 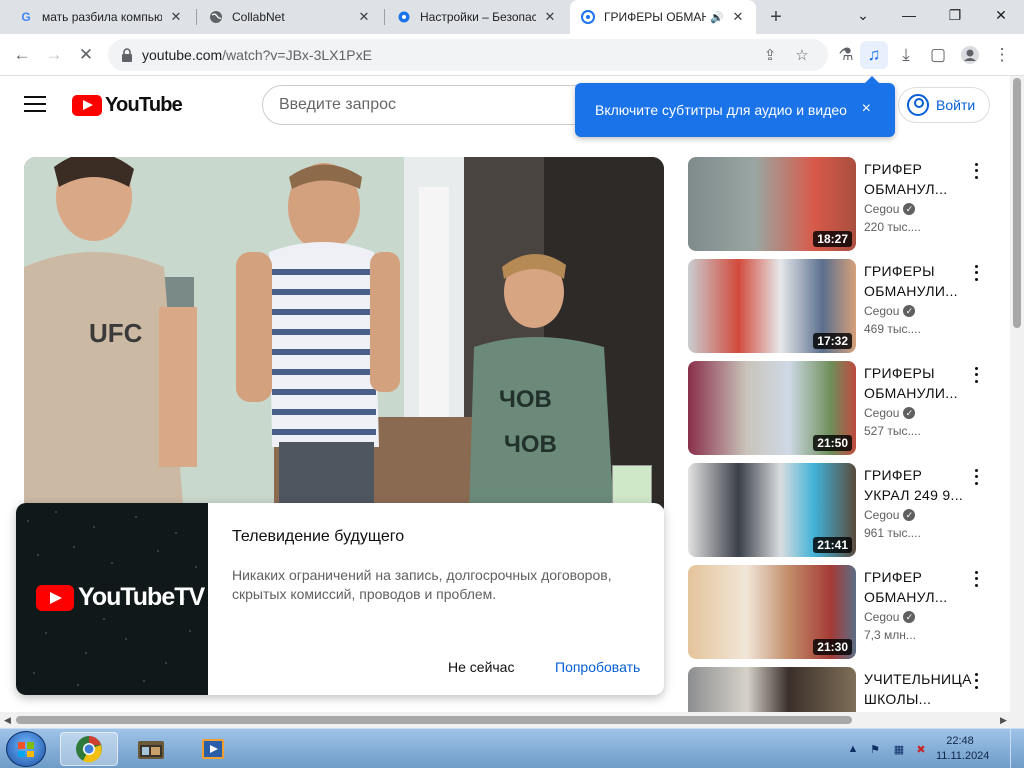 I want to click on folder-icon, so click(x=151, y=750).